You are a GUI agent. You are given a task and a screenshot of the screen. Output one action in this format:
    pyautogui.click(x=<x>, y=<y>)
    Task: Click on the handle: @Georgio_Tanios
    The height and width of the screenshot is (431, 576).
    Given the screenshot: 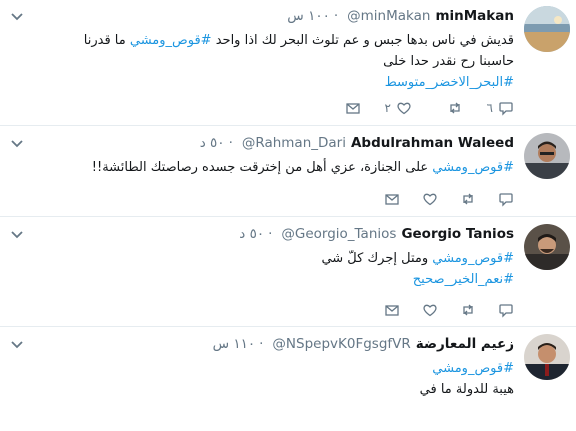 What is the action you would take?
    pyautogui.click(x=338, y=234)
    